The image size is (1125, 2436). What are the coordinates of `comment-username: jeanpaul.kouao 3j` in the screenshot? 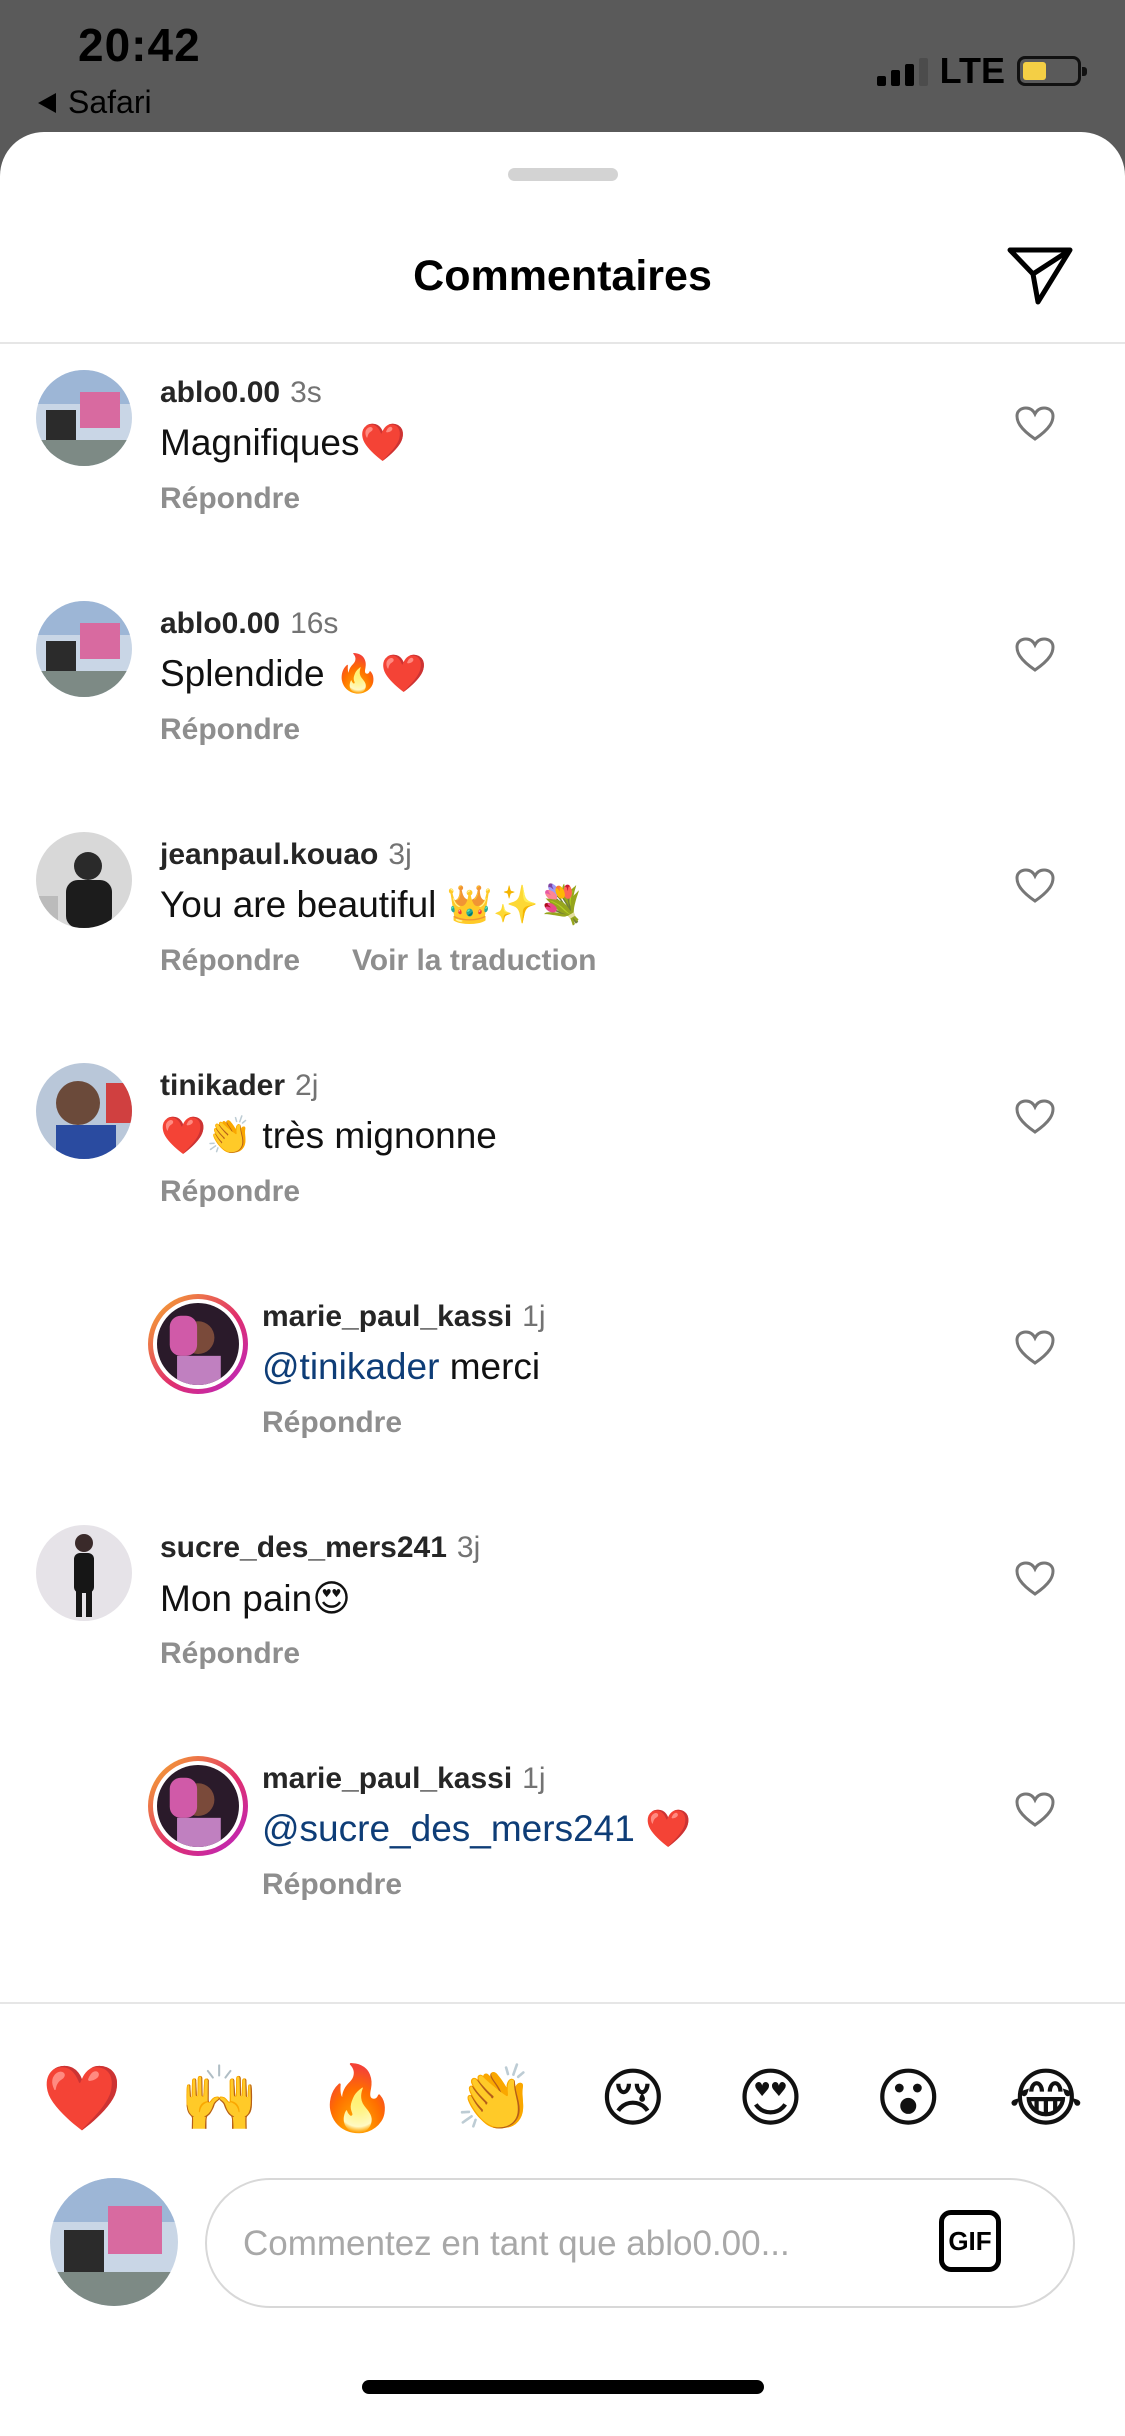 It's located at (286, 855).